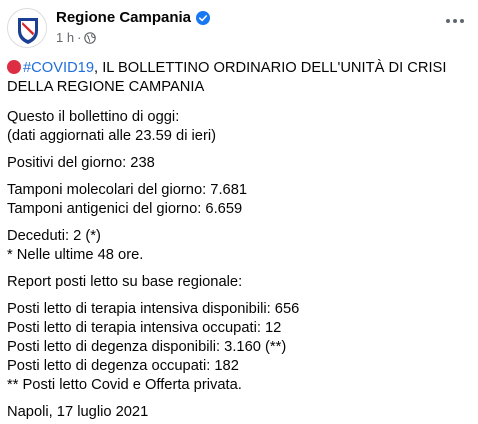  Describe the element at coordinates (203, 17) in the screenshot. I see `verified-badge-icon` at that location.